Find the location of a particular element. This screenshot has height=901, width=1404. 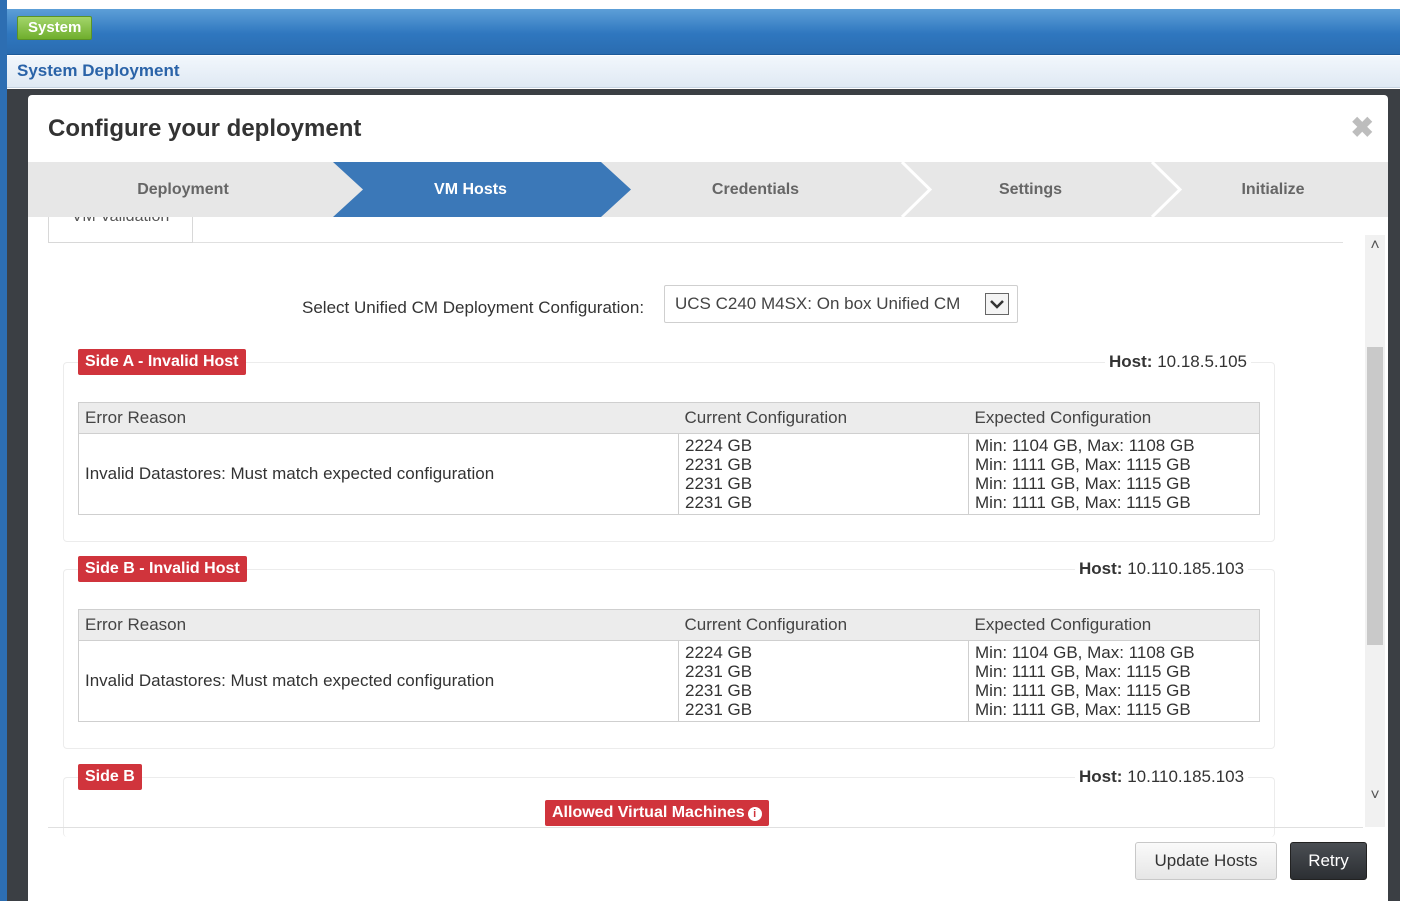

side-b-vms-host-address: Host: 10.110.185.103 is located at coordinates (1162, 777).